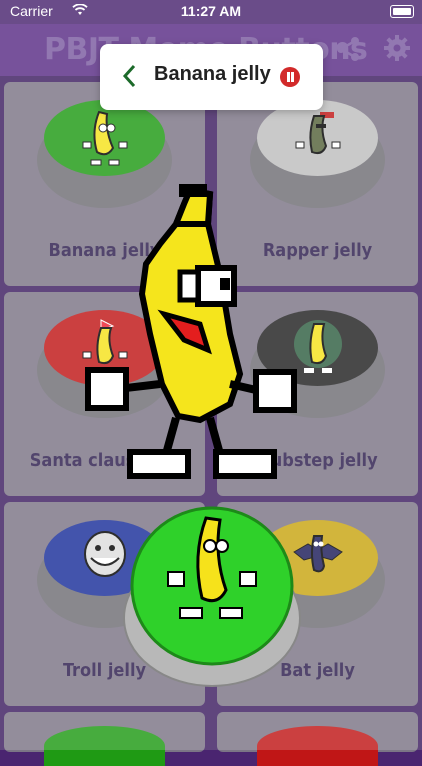 This screenshot has width=422, height=766. I want to click on status-bar: Carrier 11:27 AM, so click(211, 12).